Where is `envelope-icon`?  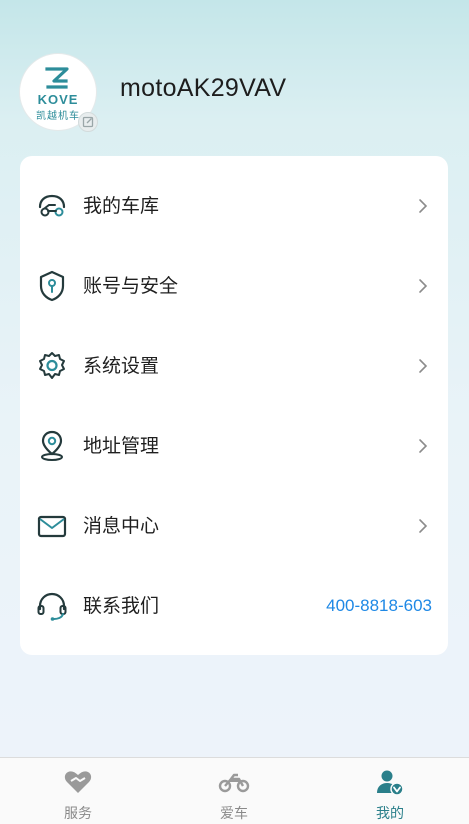
envelope-icon is located at coordinates (52, 526).